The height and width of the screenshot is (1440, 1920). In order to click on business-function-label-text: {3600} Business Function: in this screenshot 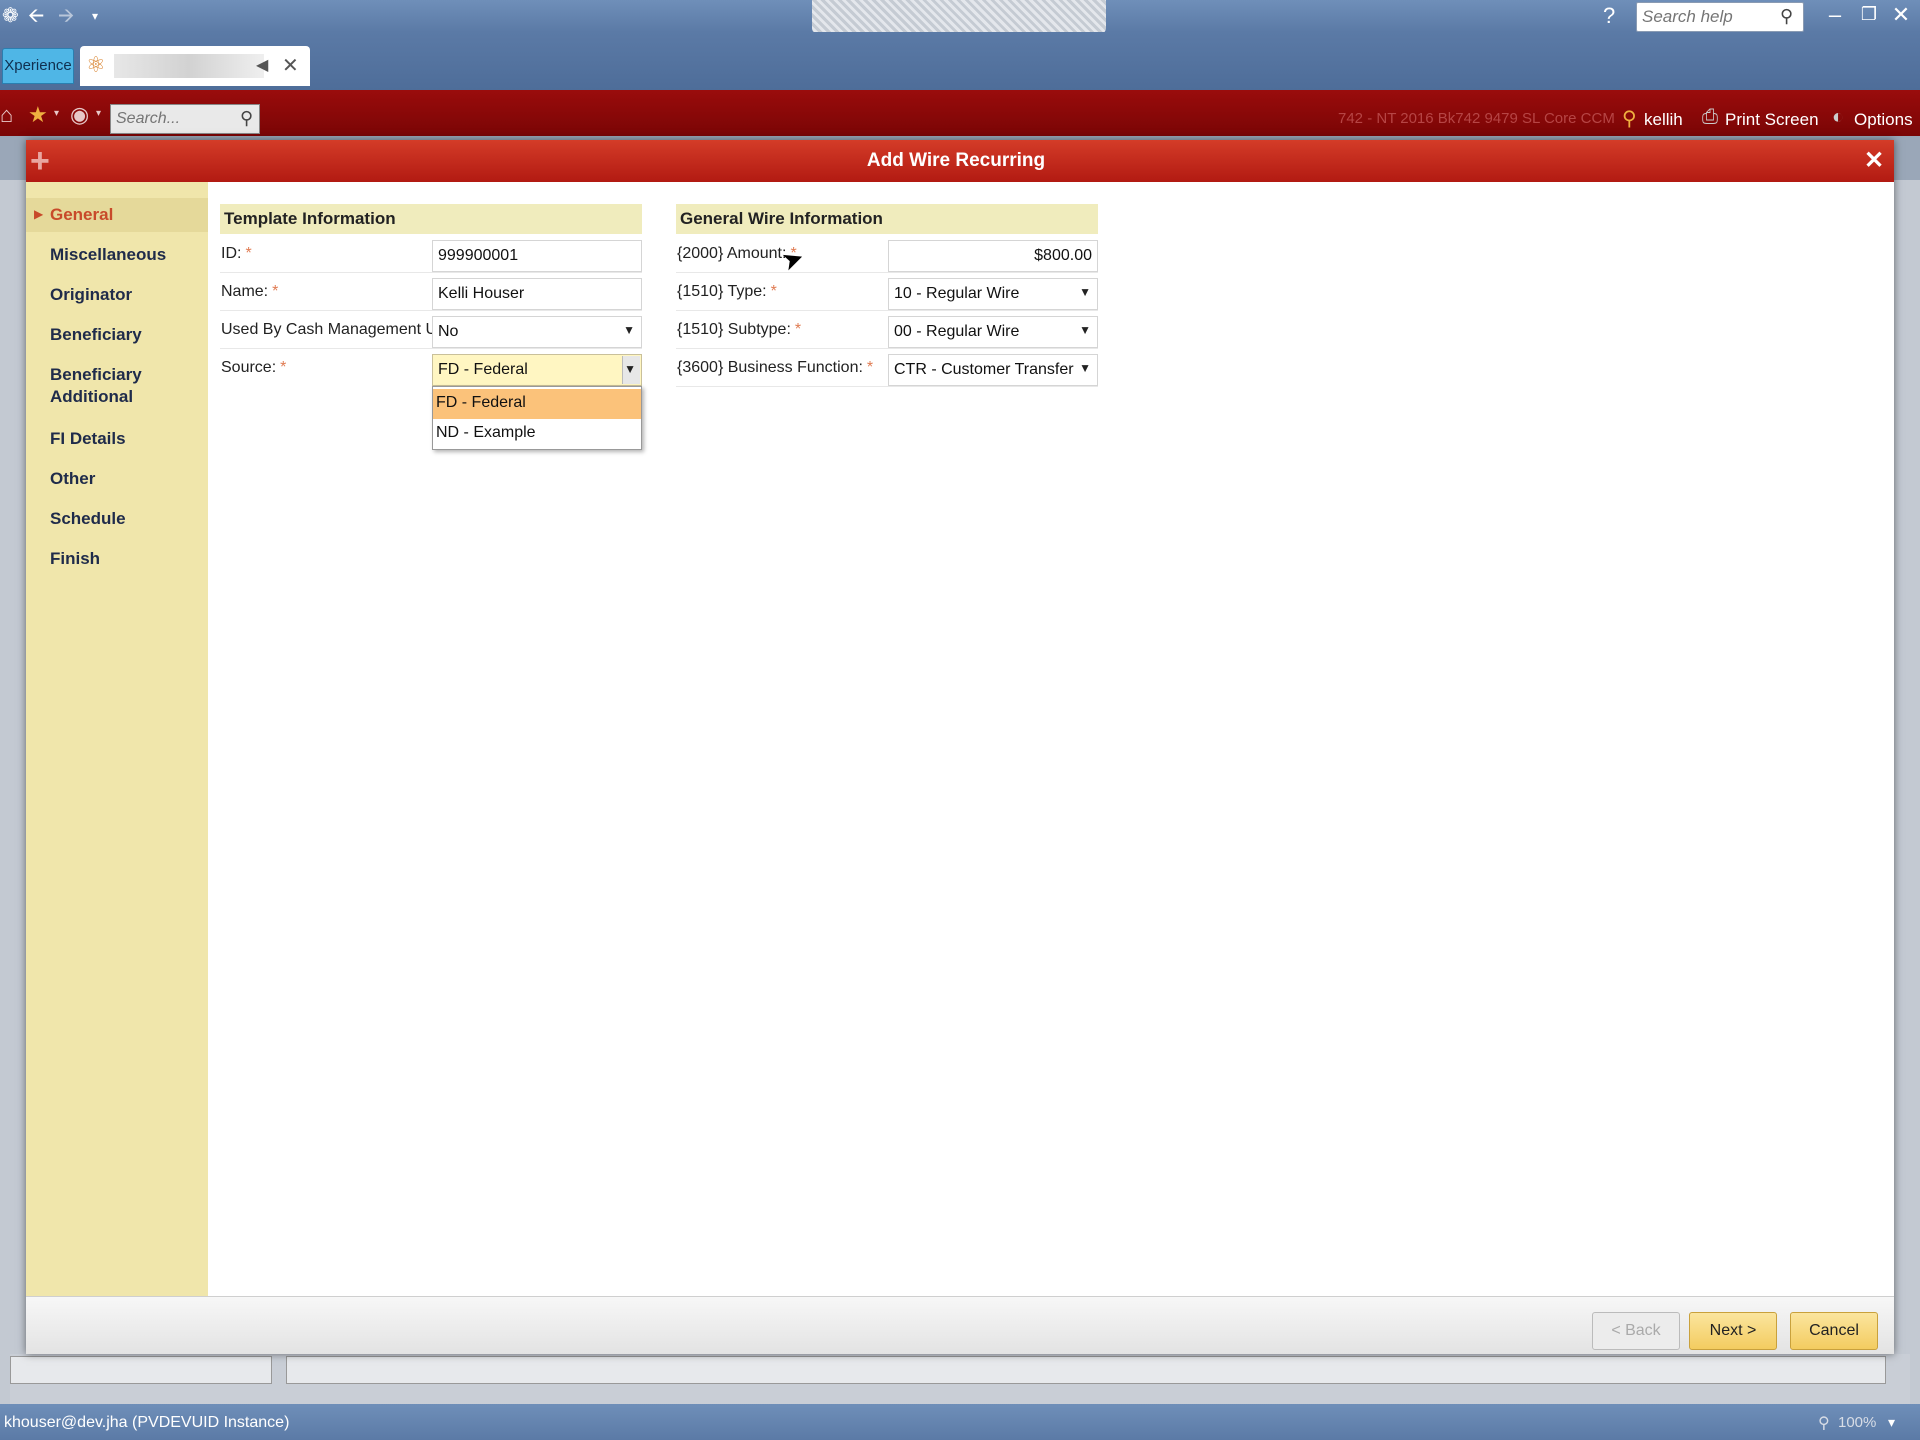, I will do `click(770, 367)`.